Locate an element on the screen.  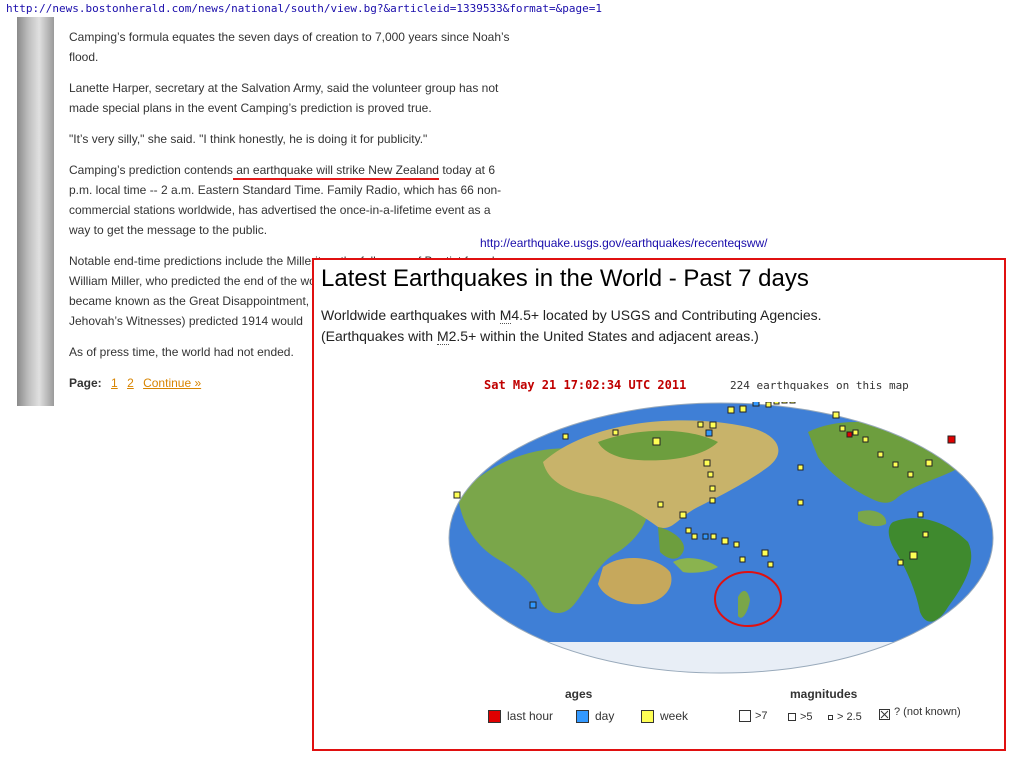
desc2a: (Earthquakes with is located at coordinates (379, 336).